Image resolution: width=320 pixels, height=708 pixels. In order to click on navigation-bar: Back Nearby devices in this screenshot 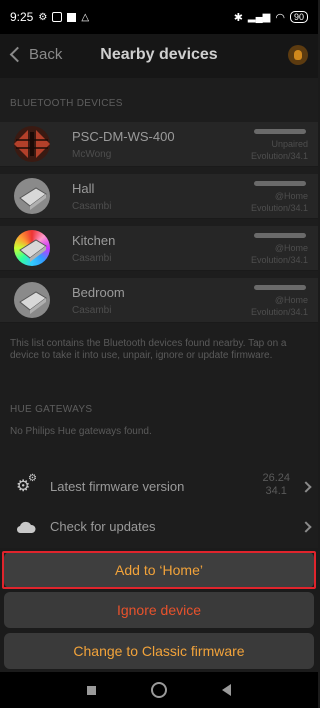, I will do `click(159, 56)`.